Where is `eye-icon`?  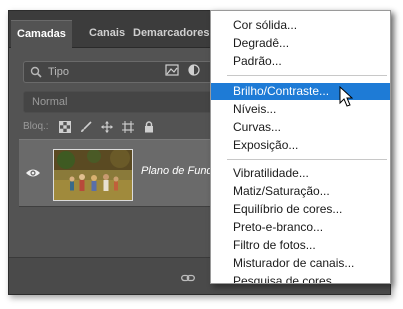 eye-icon is located at coordinates (33, 175).